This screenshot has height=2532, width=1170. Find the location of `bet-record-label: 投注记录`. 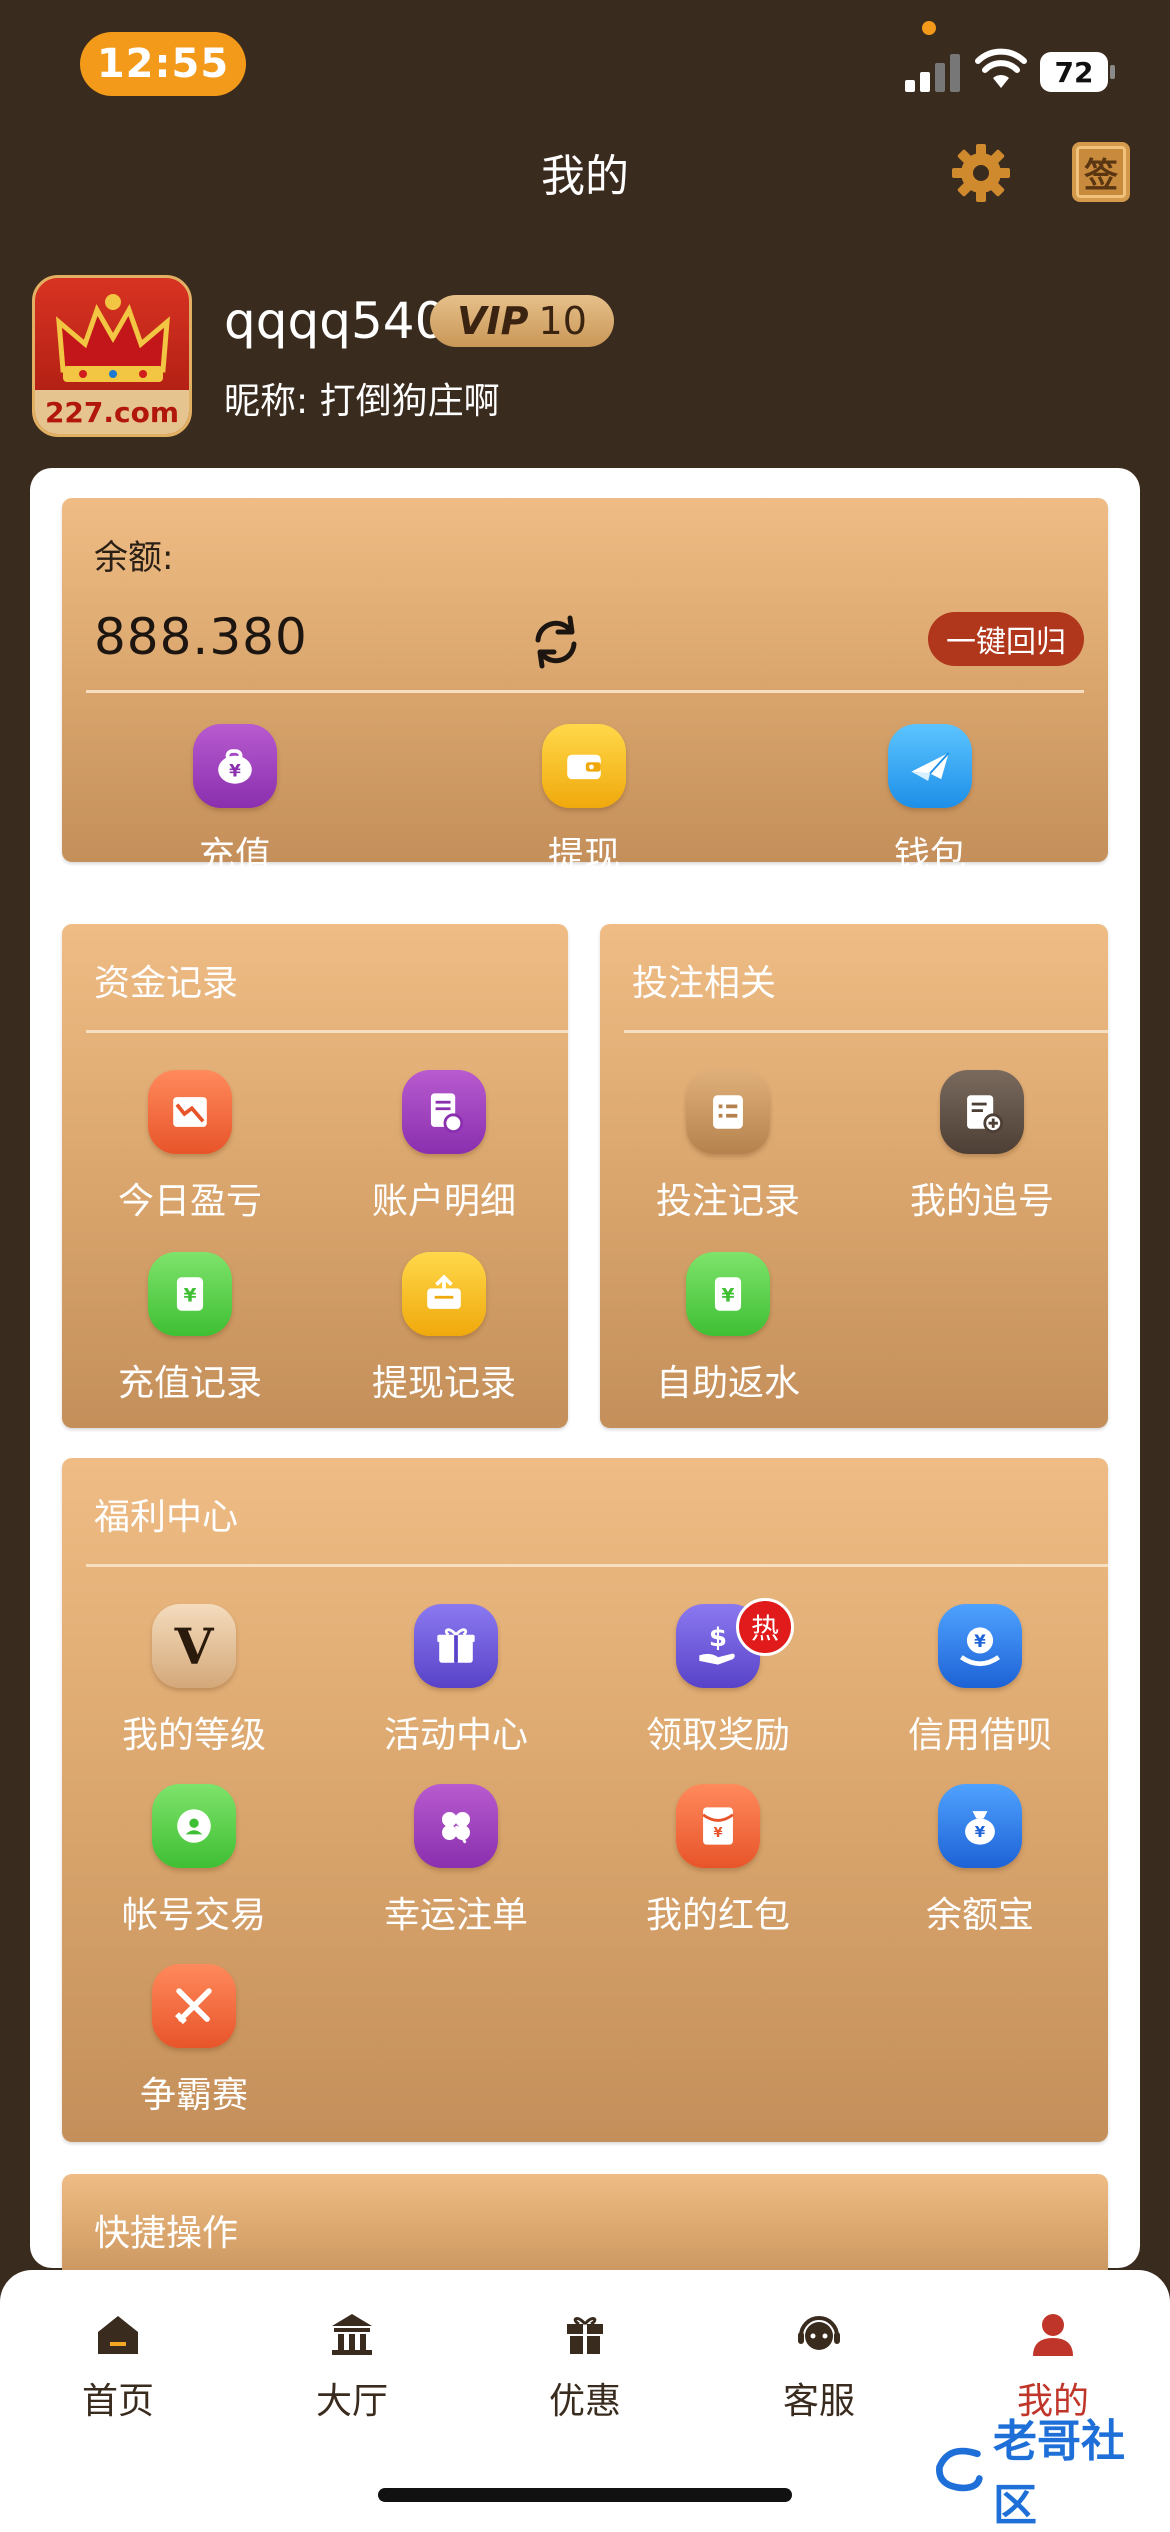

bet-record-label: 投注记录 is located at coordinates (727, 1201).